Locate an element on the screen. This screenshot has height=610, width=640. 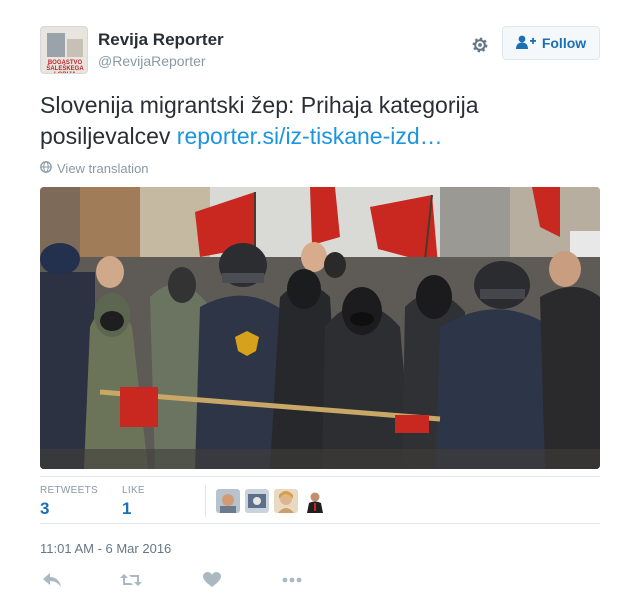
likes-label: LIKE is located at coordinates (133, 490).